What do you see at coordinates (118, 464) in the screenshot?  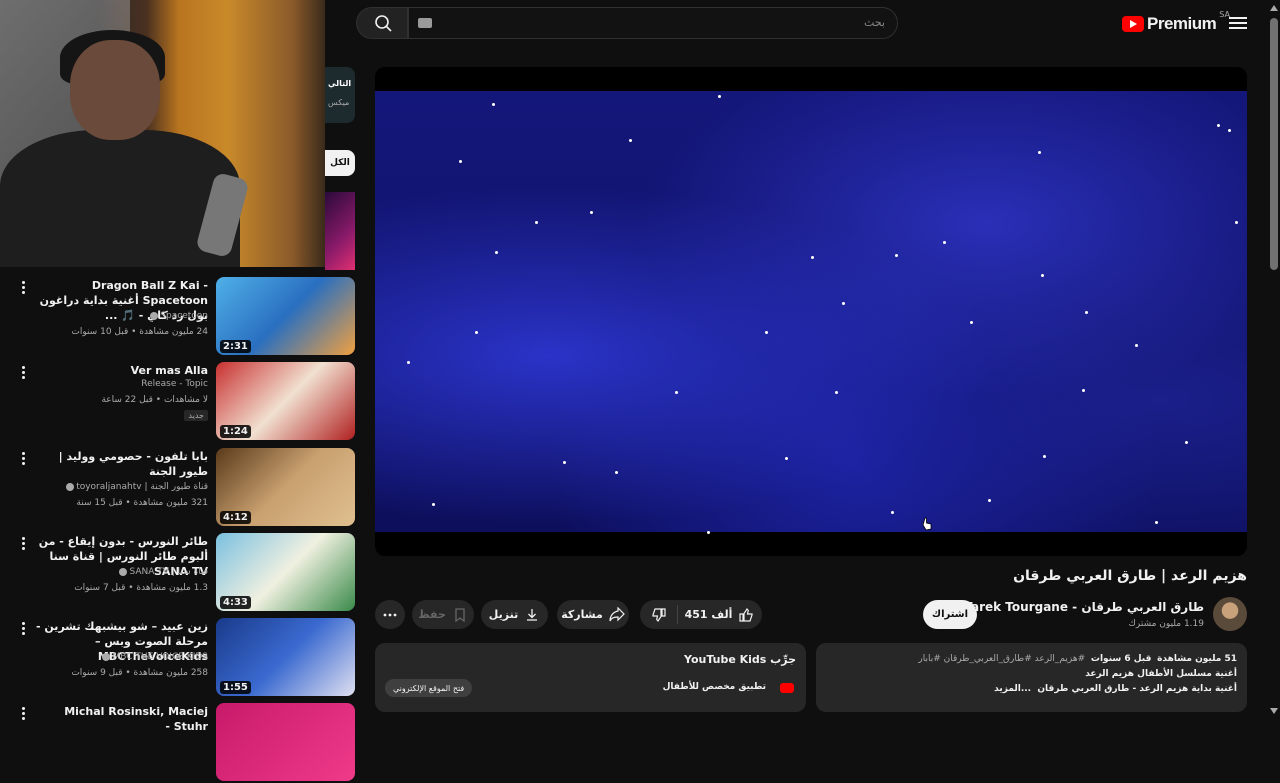 I see `video-title: بابا تلفون - حصومي ووليد | طيور الجنة` at bounding box center [118, 464].